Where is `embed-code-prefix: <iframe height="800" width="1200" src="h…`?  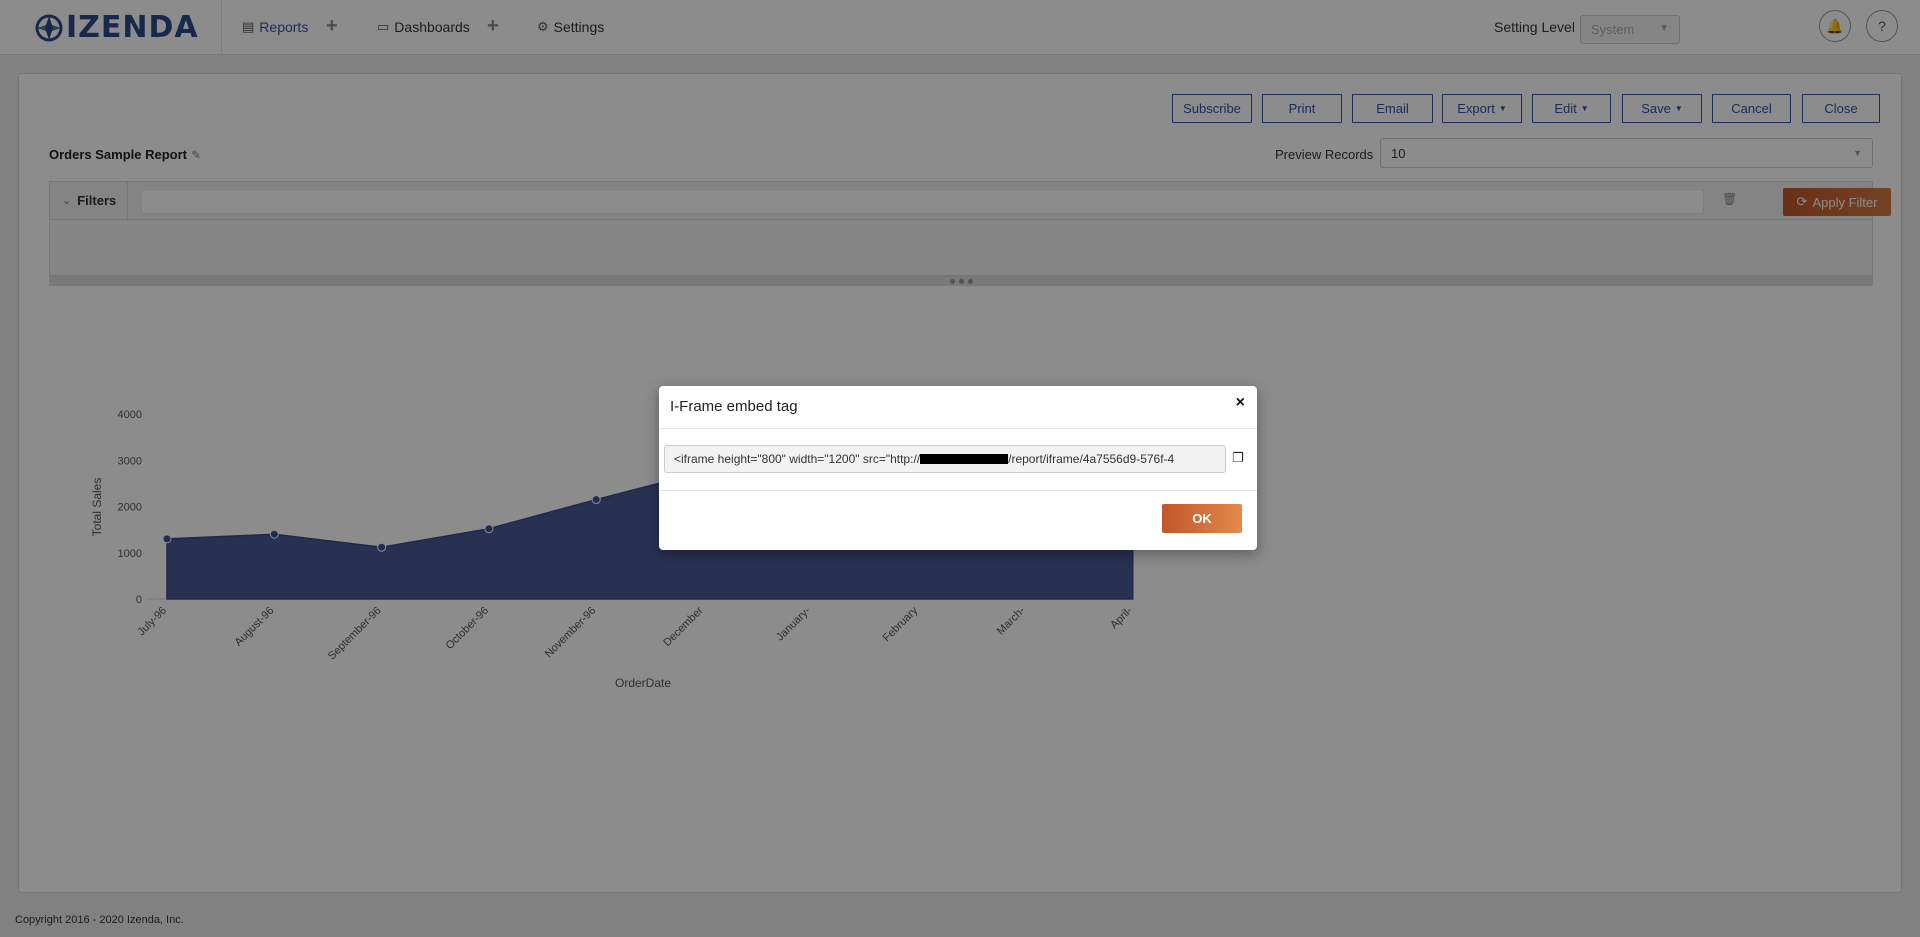 embed-code-prefix: <iframe height="800" width="1200" src="h… is located at coordinates (797, 459).